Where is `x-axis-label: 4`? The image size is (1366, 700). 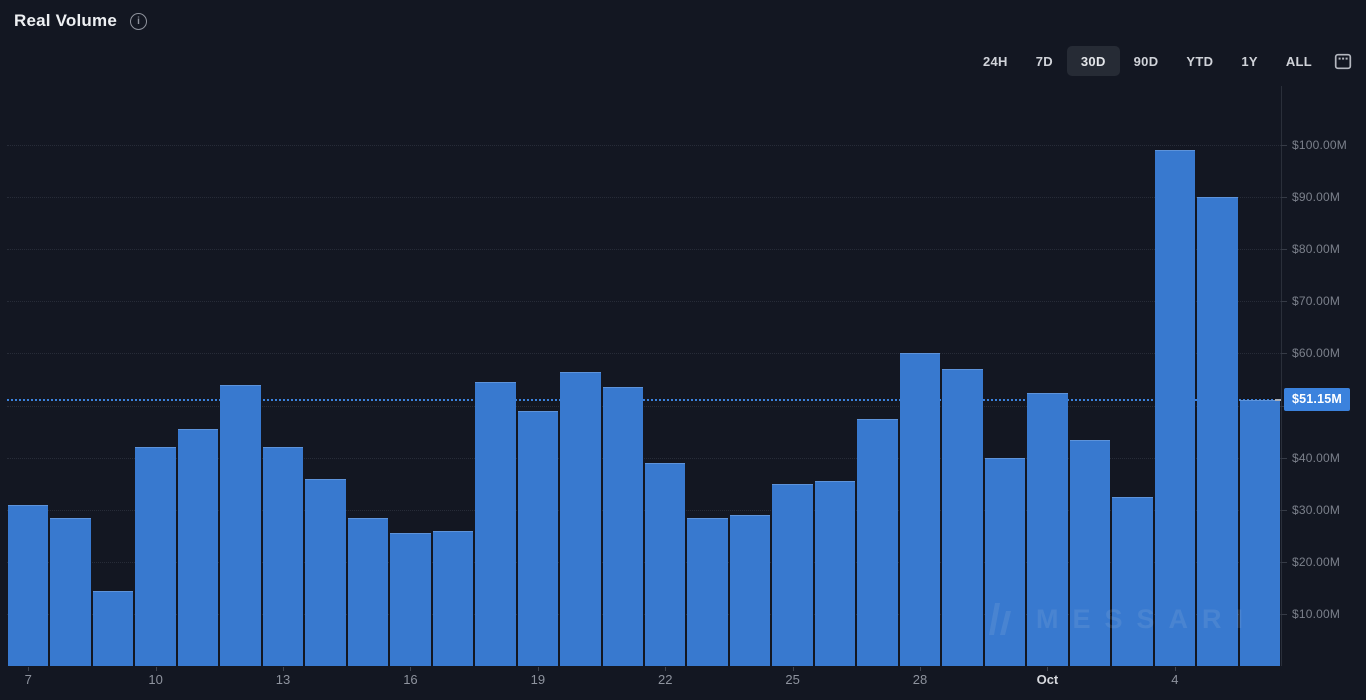 x-axis-label: 4 is located at coordinates (1175, 679).